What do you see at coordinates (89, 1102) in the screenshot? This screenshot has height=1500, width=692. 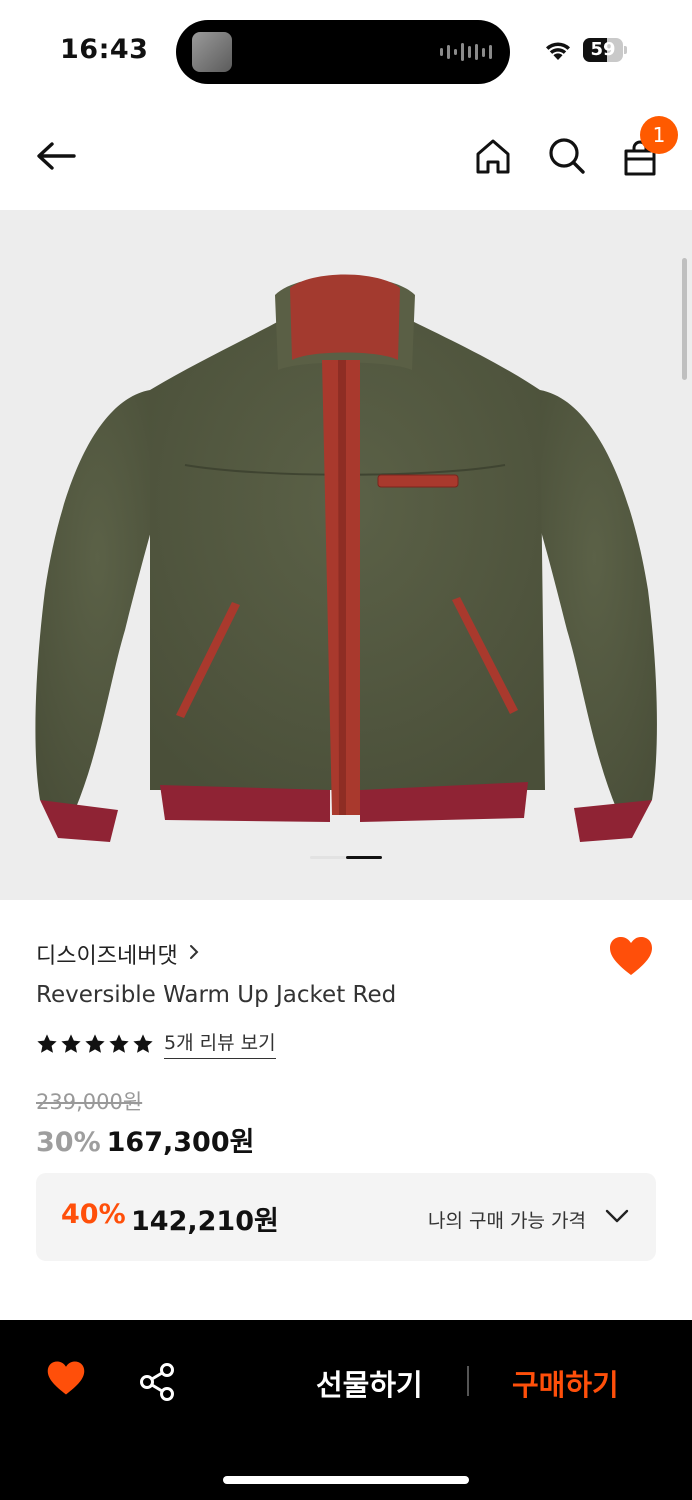 I see `original-price: 239,000원` at bounding box center [89, 1102].